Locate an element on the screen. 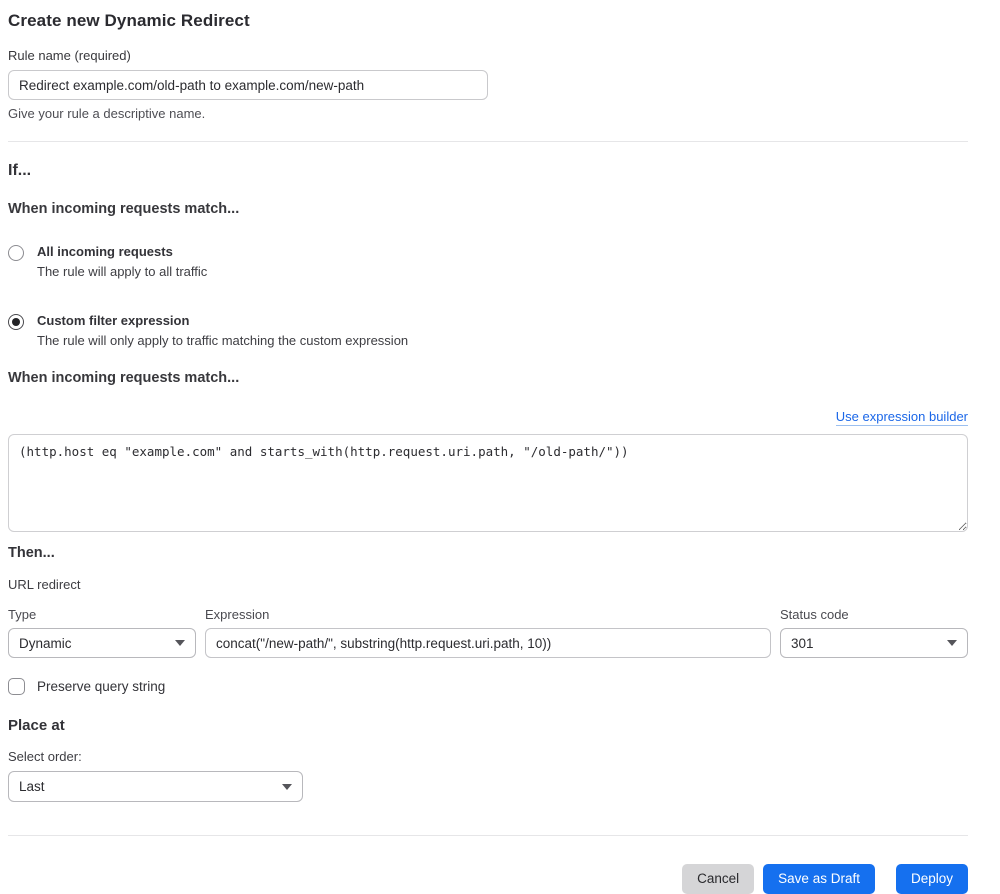 The width and height of the screenshot is (1000, 894). type-select-value: Dynamic is located at coordinates (45, 643).